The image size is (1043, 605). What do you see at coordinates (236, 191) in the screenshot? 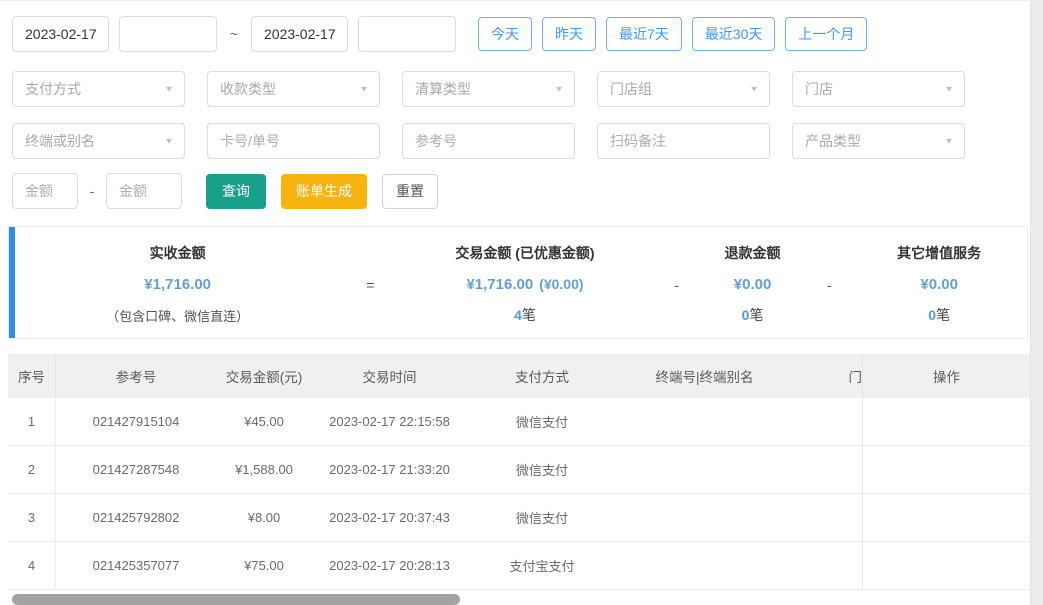
I see `search-button: 查询` at bounding box center [236, 191].